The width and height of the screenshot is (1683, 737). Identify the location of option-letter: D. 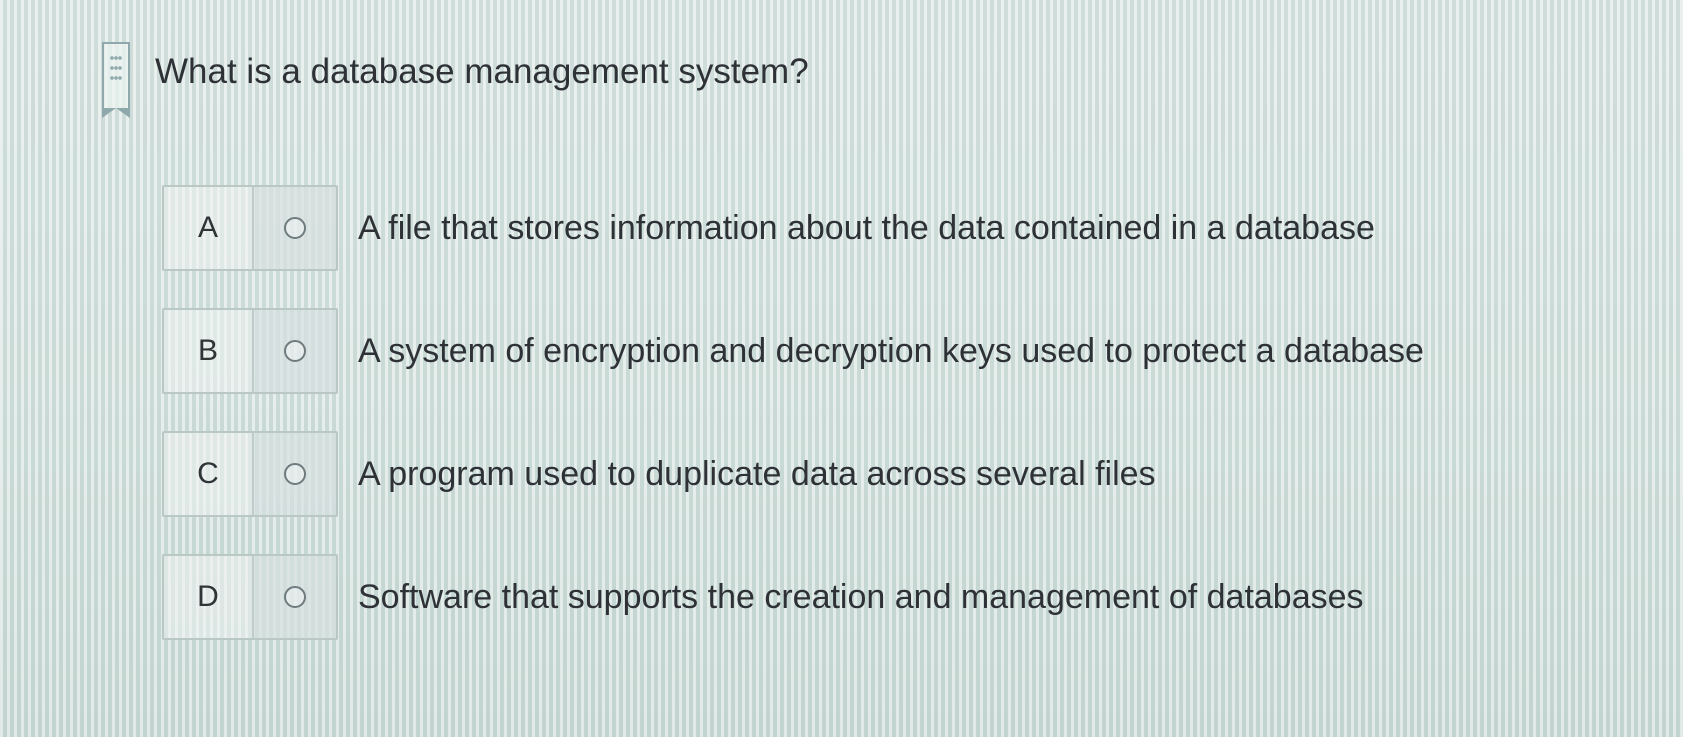
(209, 597).